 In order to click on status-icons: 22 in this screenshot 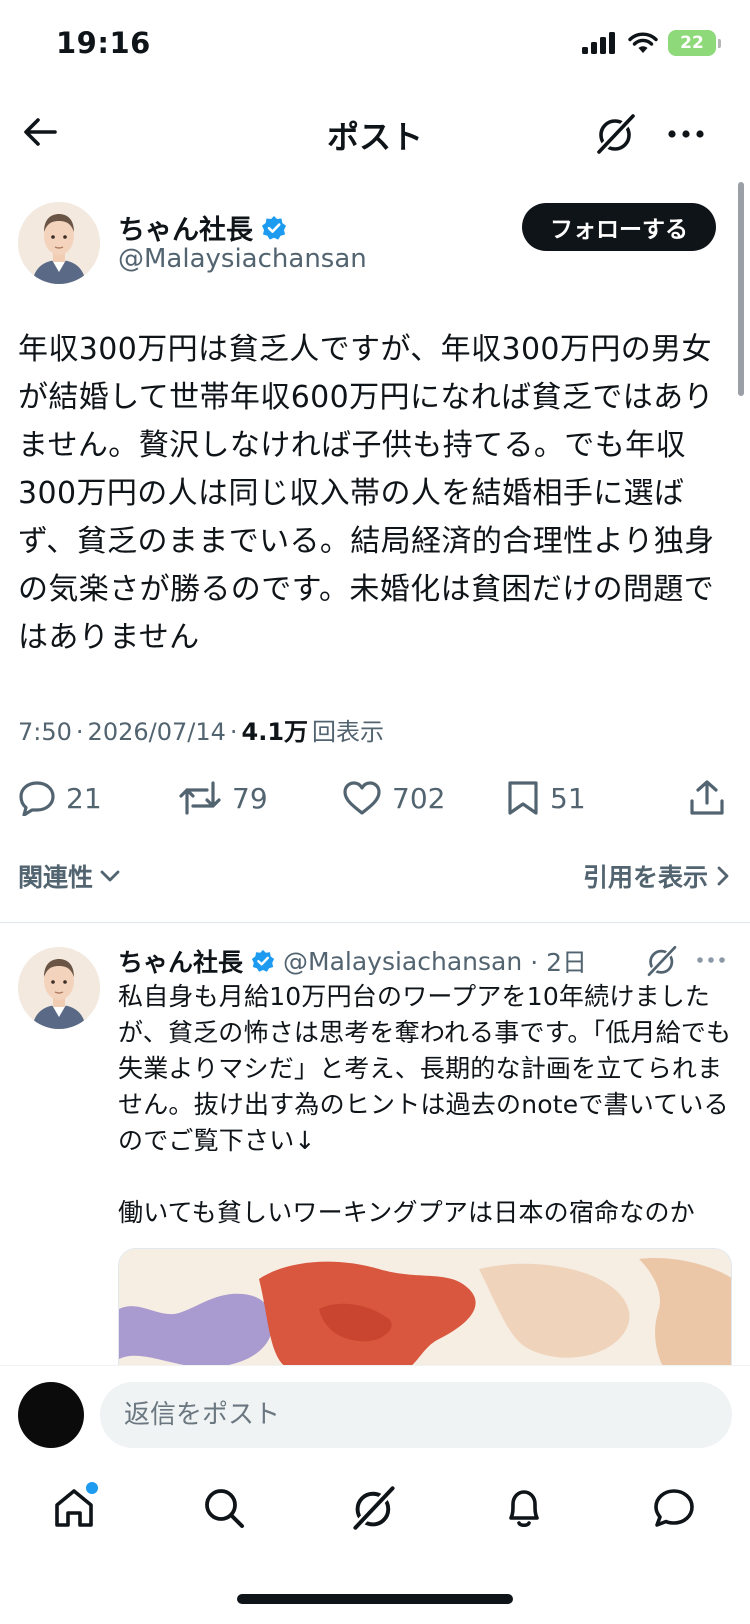, I will do `click(651, 43)`.